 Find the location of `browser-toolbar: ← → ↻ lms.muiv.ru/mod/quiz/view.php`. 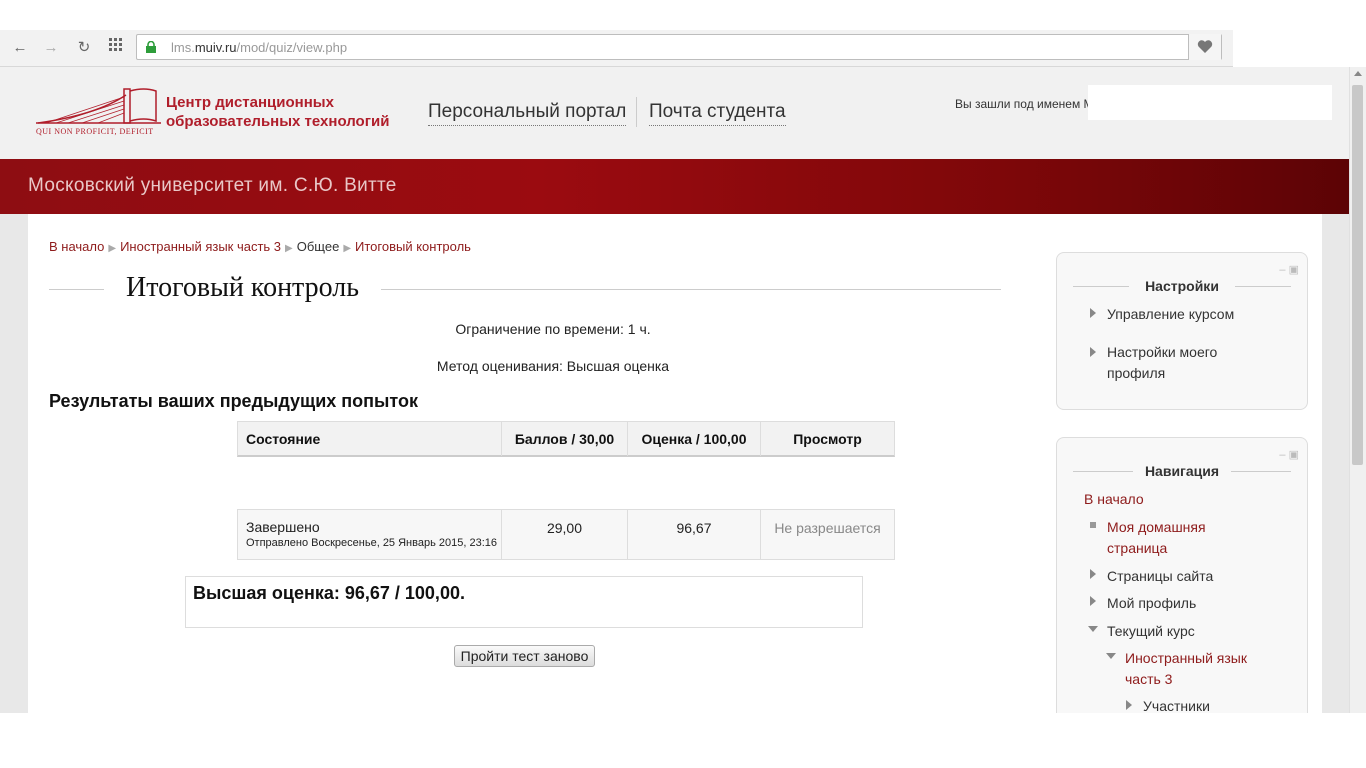

browser-toolbar: ← → ↻ lms.muiv.ru/mod/quiz/view.php is located at coordinates (616, 48).